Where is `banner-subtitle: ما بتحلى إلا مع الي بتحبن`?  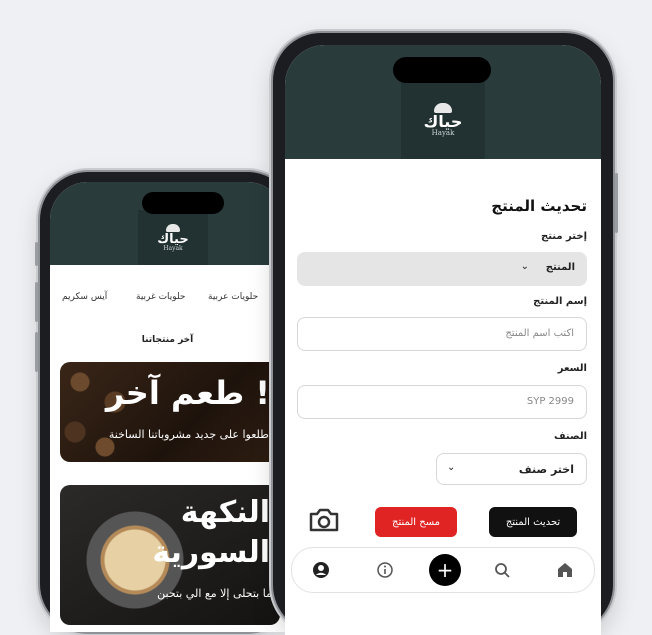
banner-subtitle: ما بتحلى إلا مع الي بتحبن is located at coordinates (214, 593).